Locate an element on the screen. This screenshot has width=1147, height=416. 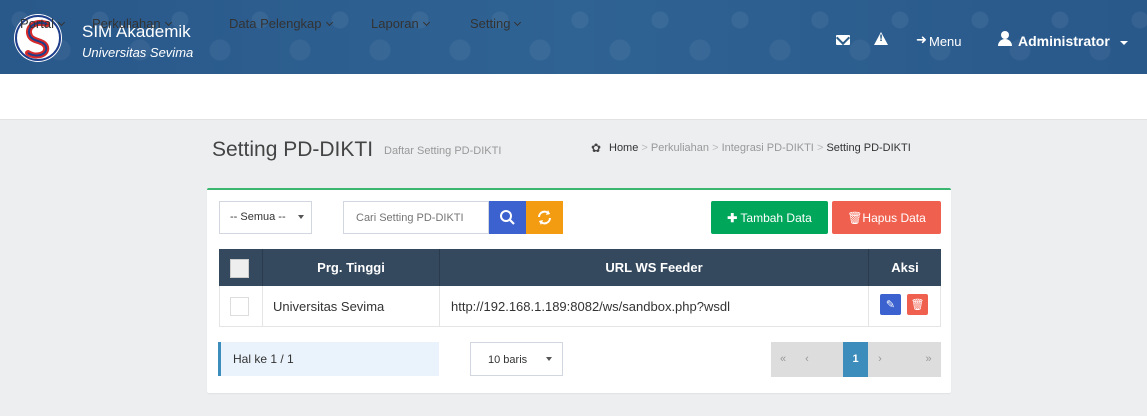
plus-icon: ✚ is located at coordinates (732, 217).